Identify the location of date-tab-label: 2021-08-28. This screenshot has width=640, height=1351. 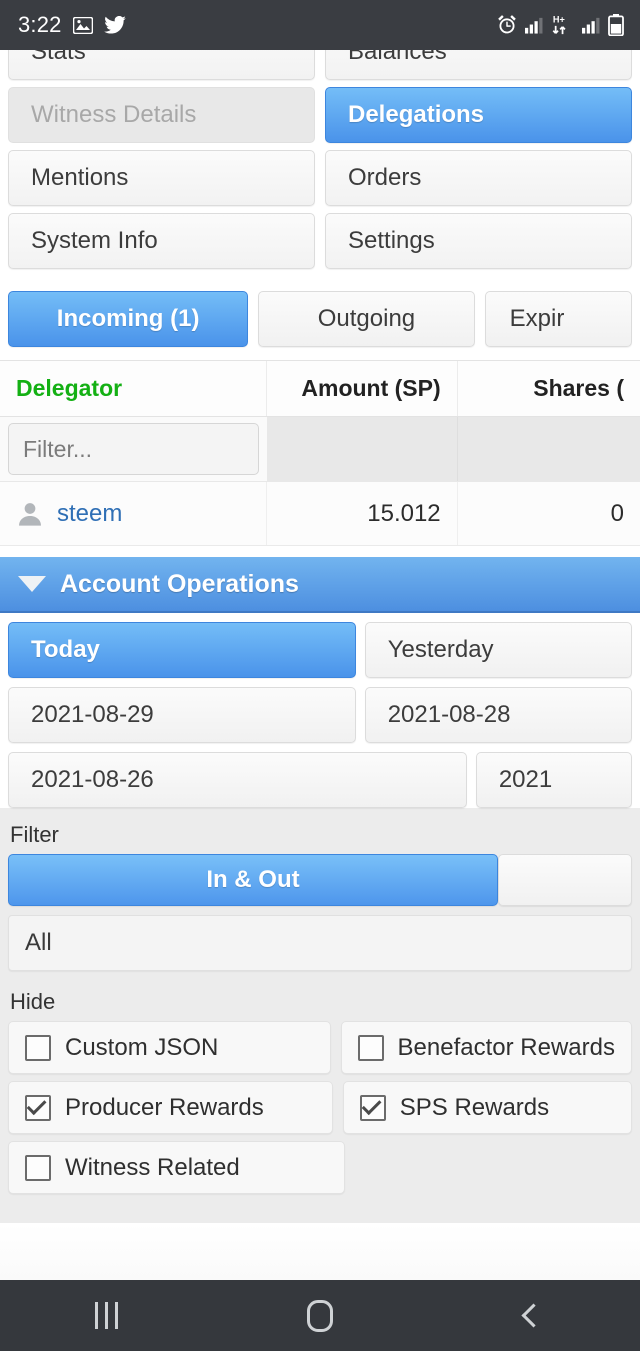
(449, 714).